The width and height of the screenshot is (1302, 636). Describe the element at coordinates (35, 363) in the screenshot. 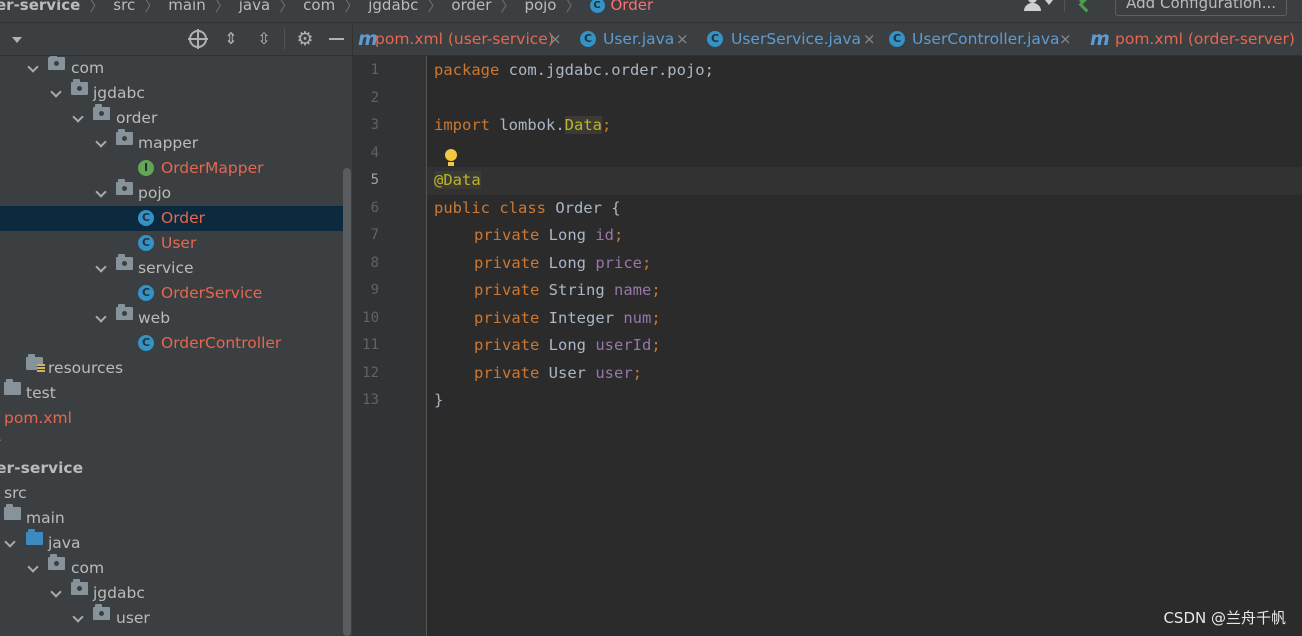

I see `resources-folder-icon` at that location.